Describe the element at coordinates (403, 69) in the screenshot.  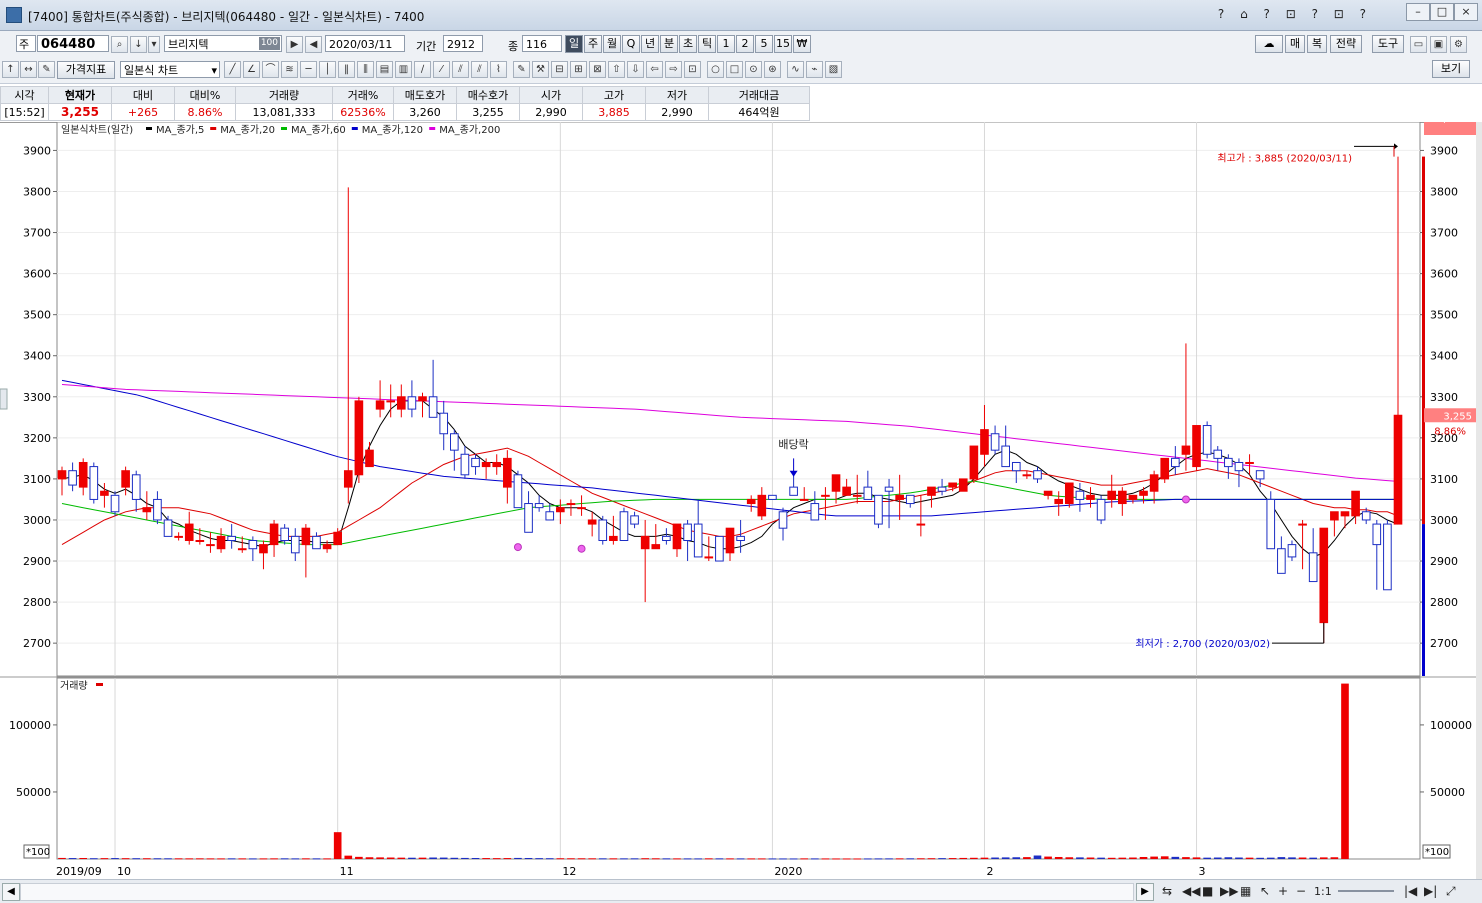
I see `fibonacci-icon: ▥` at that location.